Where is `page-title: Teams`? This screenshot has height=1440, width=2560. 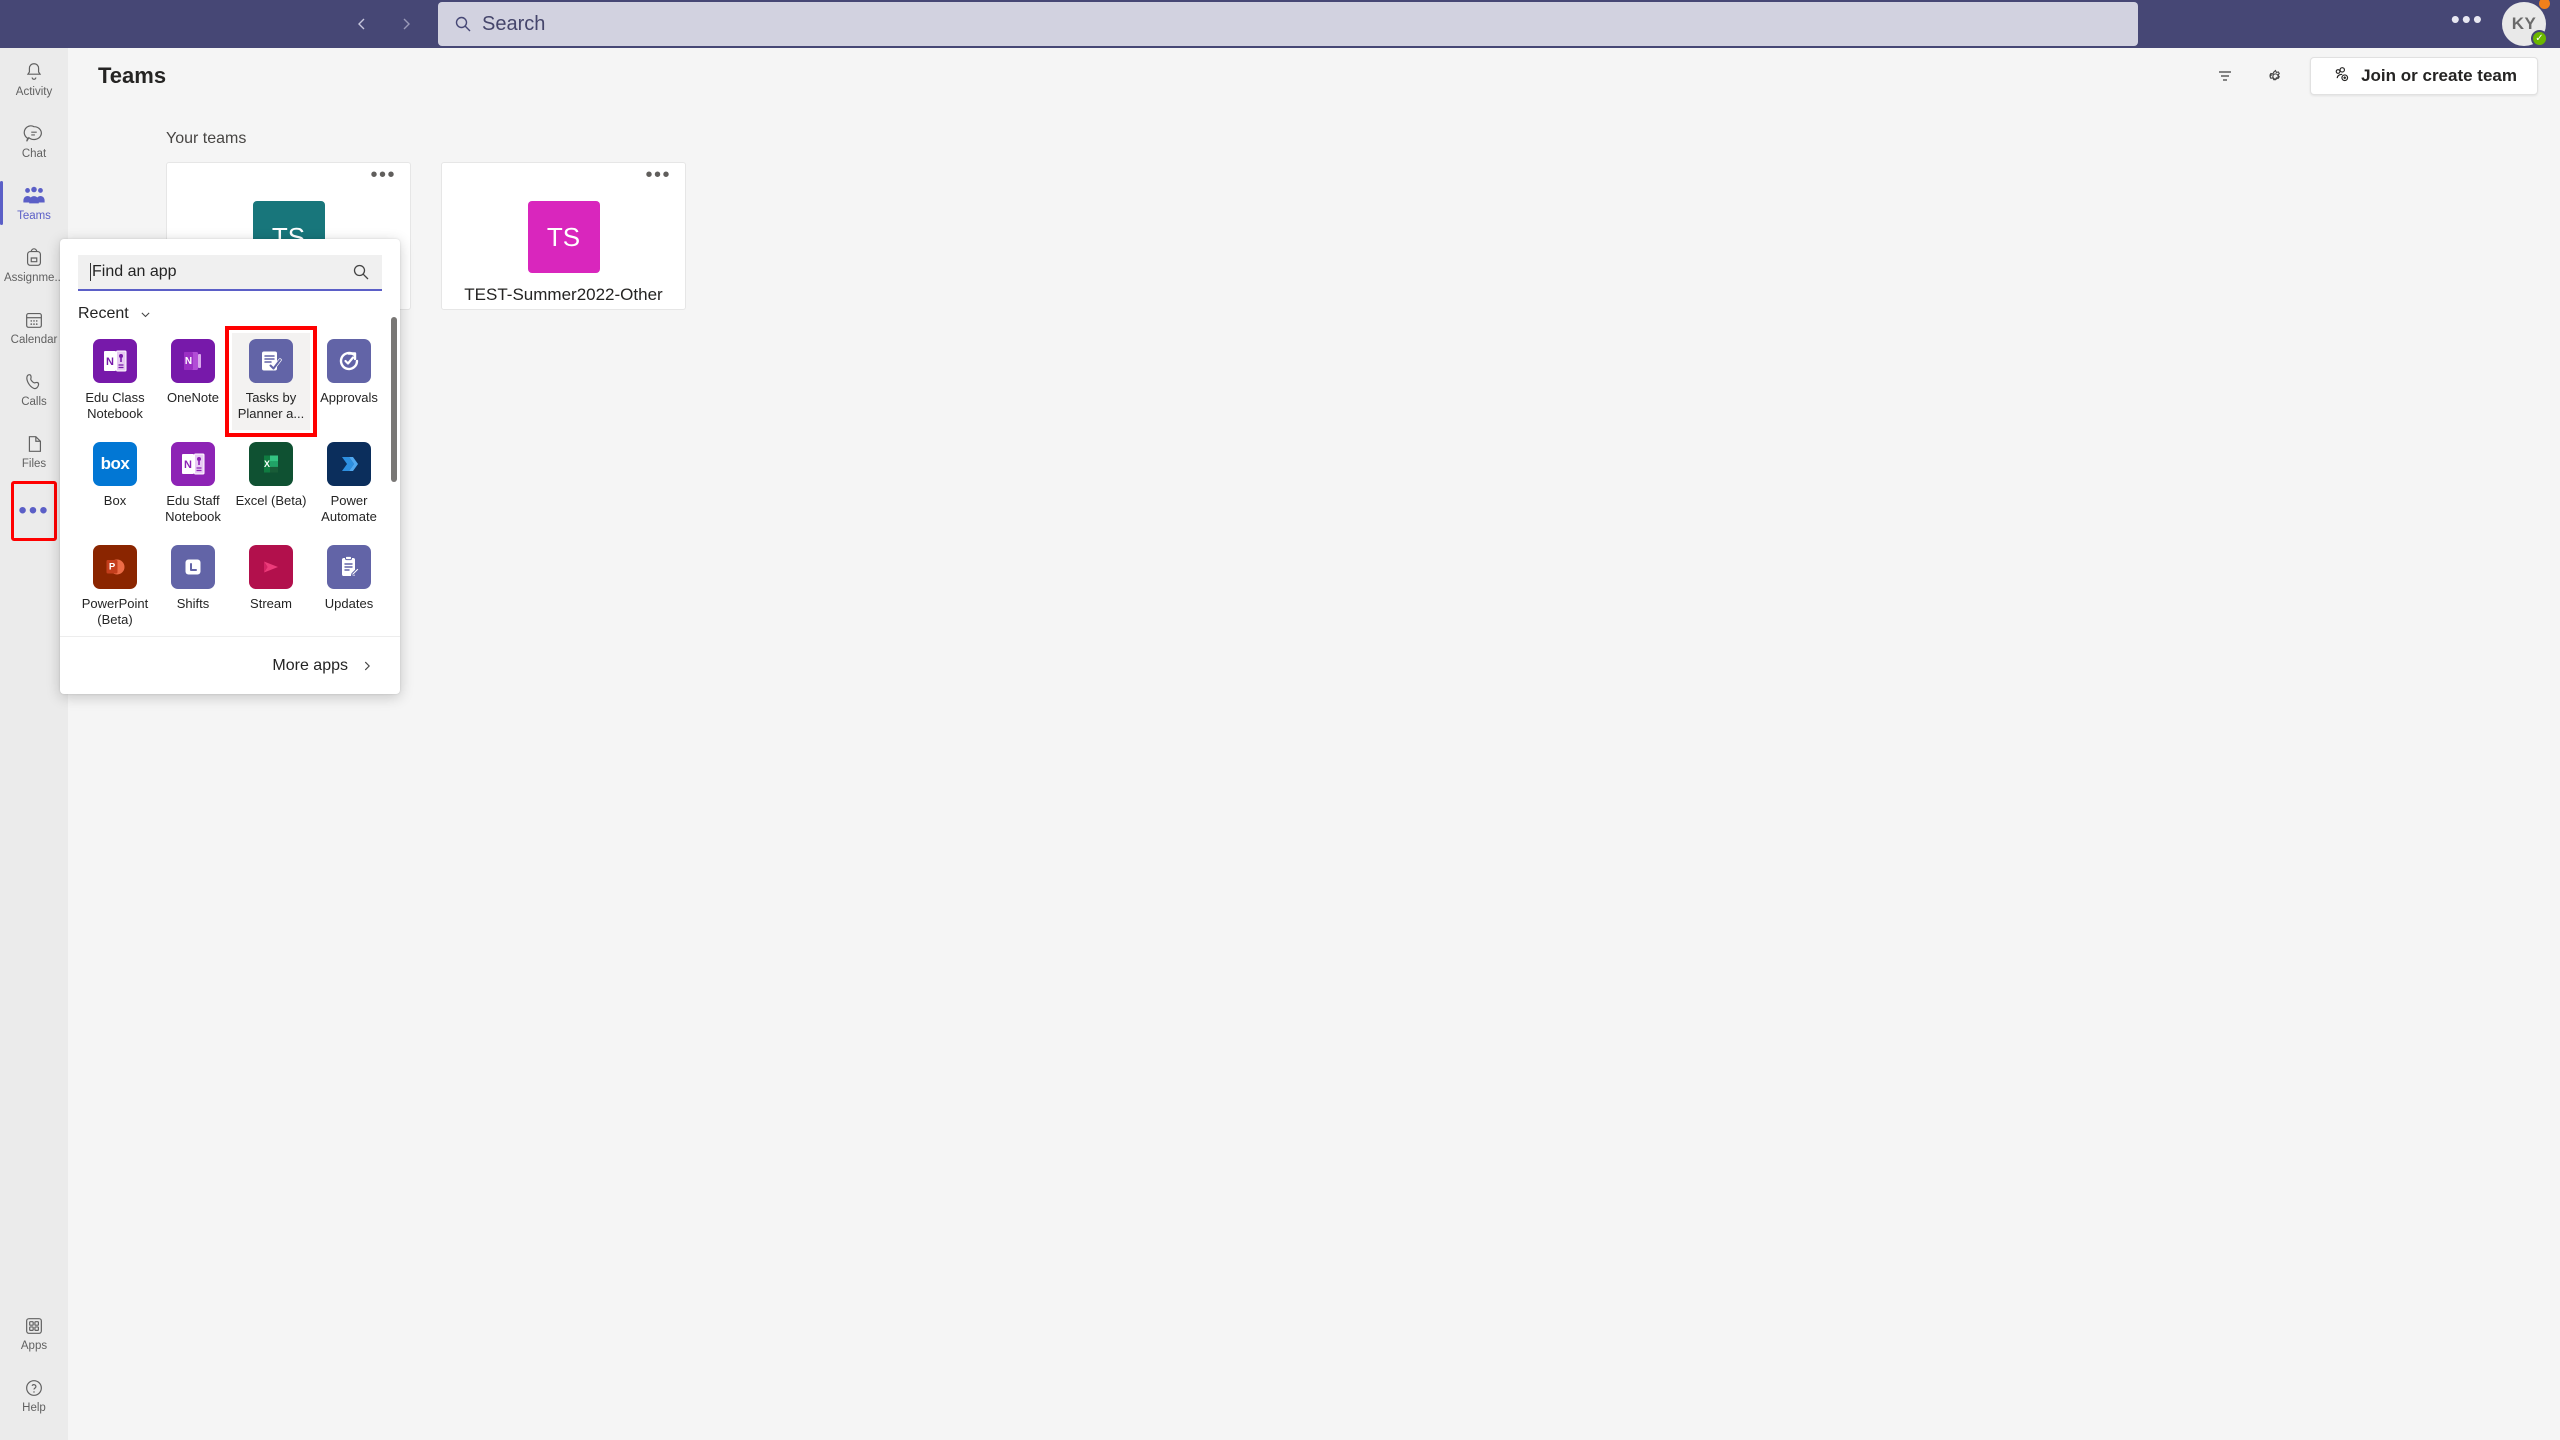
page-title: Teams is located at coordinates (132, 75).